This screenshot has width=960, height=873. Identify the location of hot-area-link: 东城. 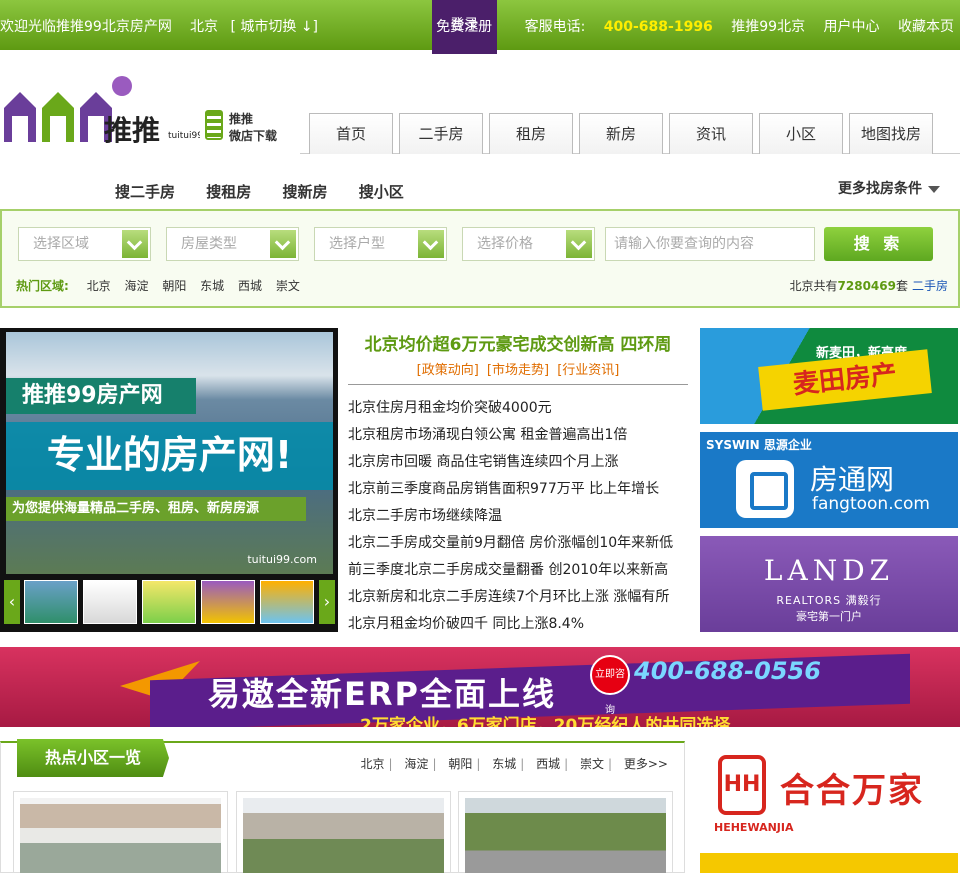
(212, 286).